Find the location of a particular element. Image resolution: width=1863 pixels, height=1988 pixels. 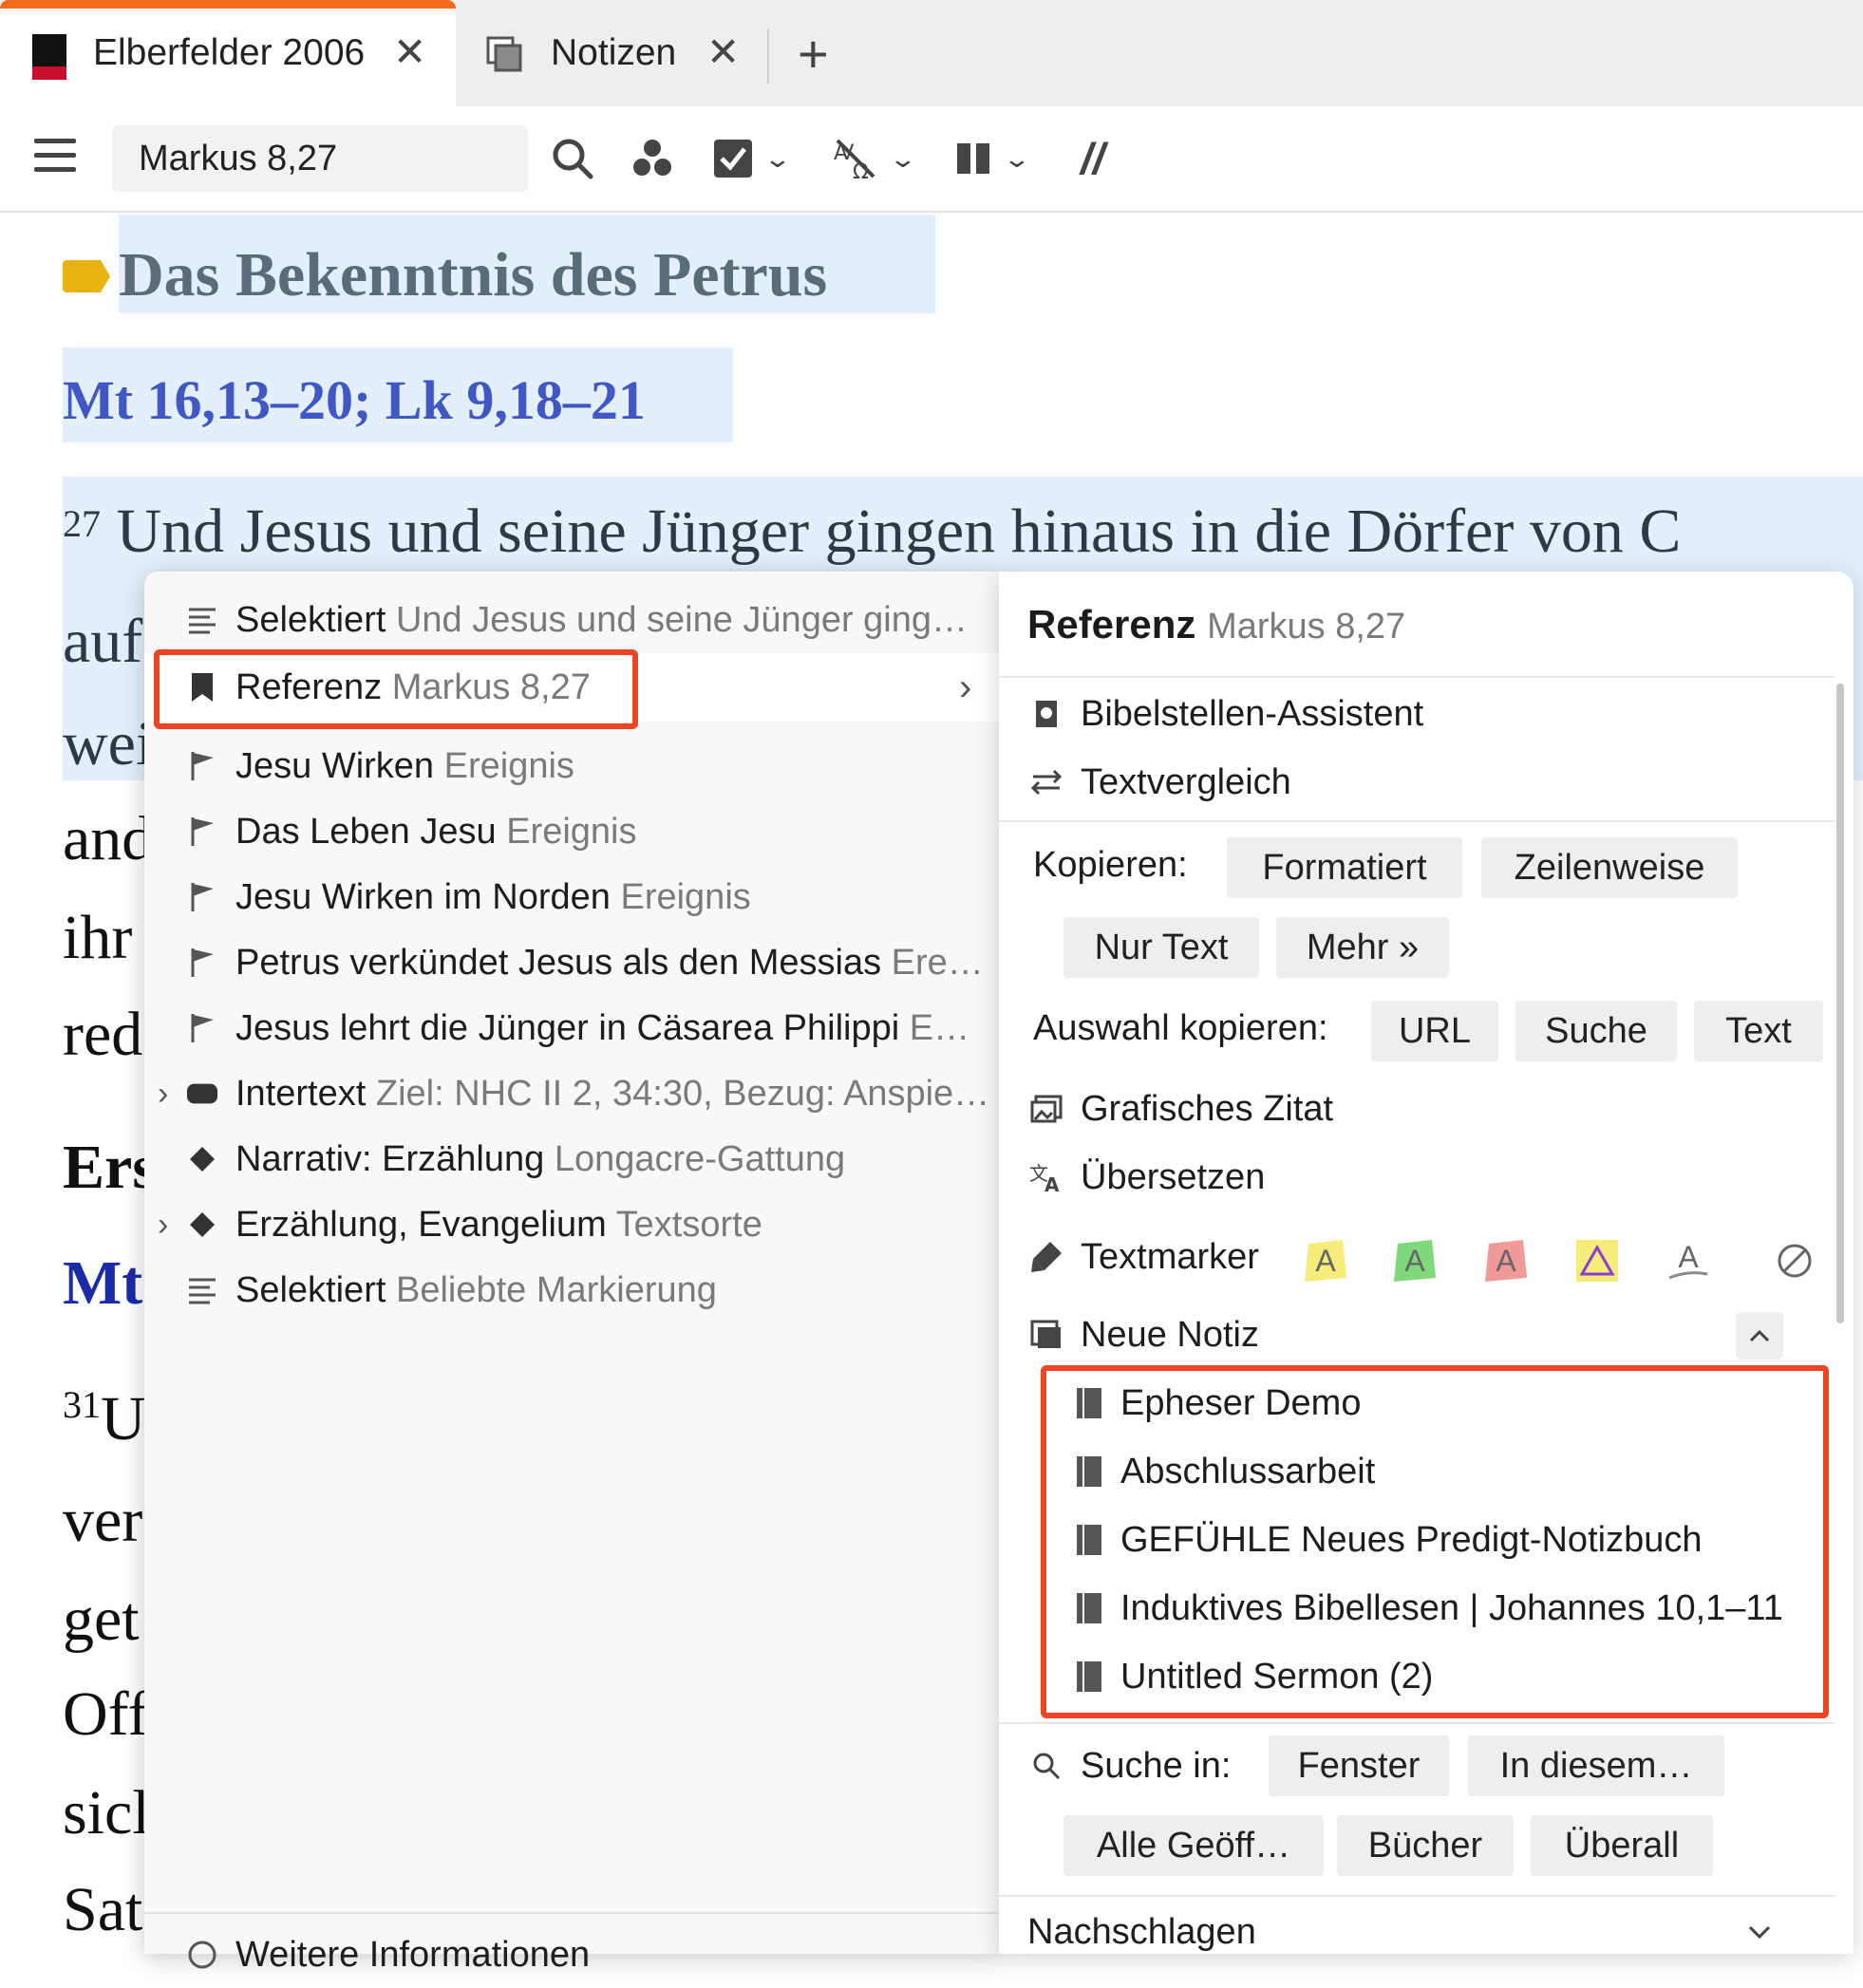

interlinear-icon: ꜸΩ ⌄ is located at coordinates (874, 158).